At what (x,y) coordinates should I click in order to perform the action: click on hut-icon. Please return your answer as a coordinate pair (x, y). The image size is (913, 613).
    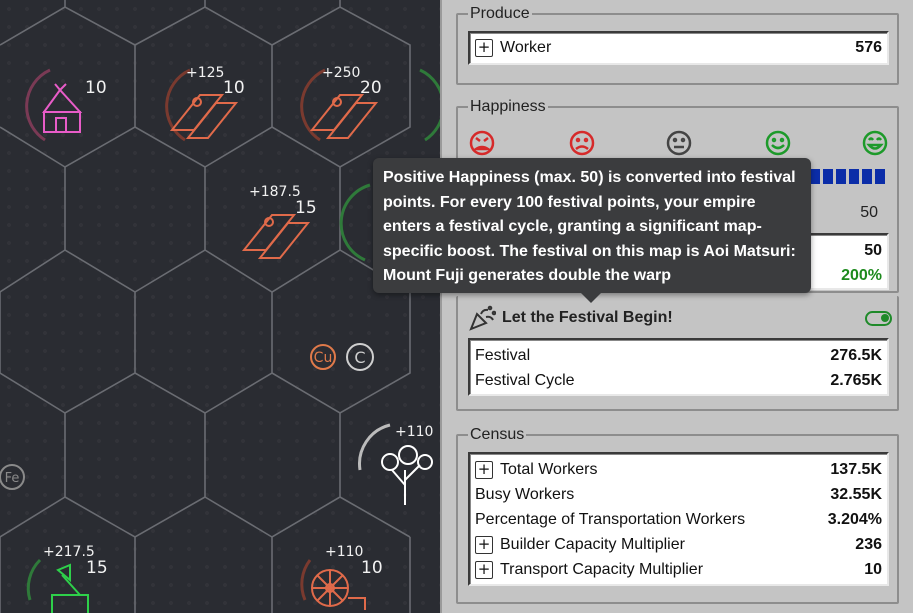
    Looking at the image, I should click on (62, 108).